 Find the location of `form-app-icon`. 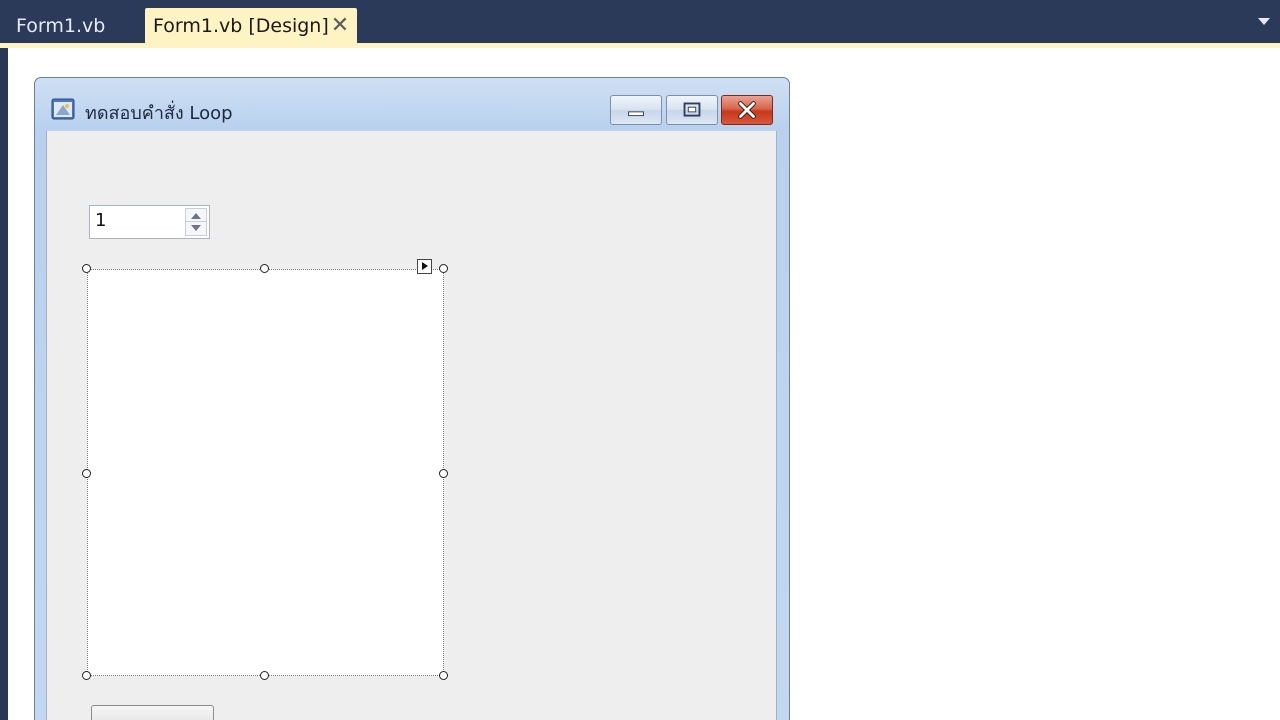

form-app-icon is located at coordinates (63, 109).